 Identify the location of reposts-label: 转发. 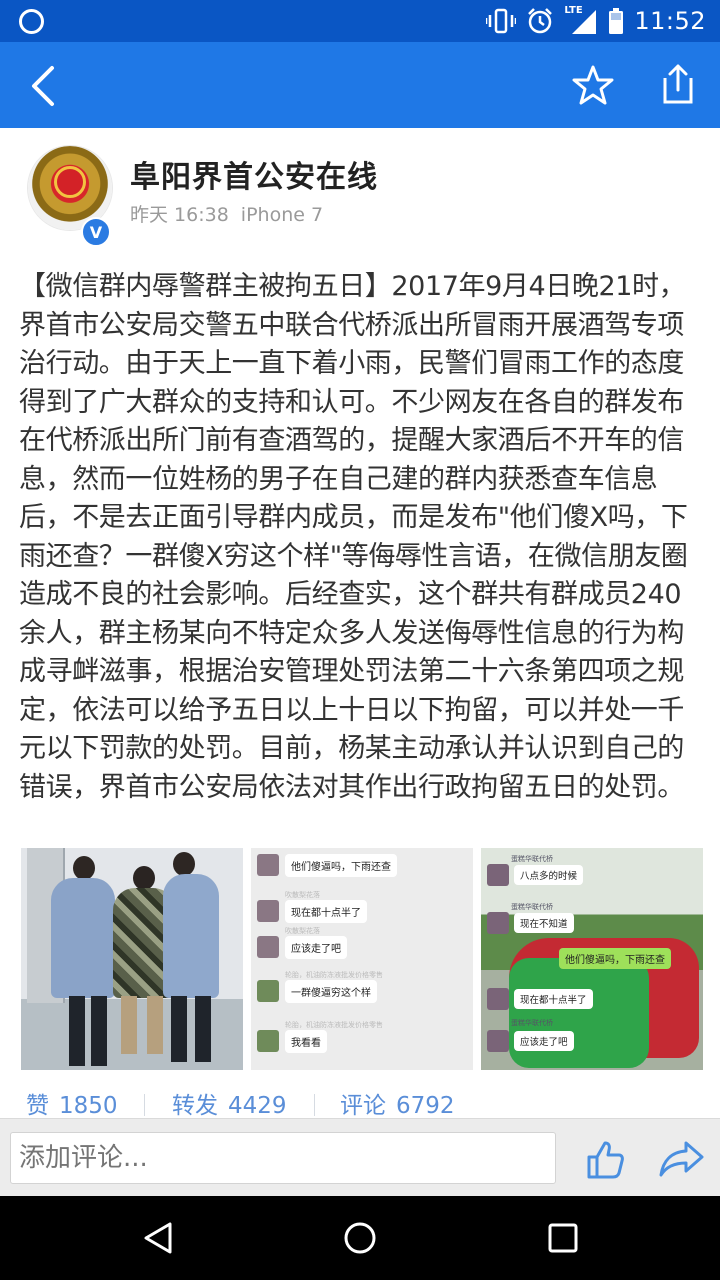
(195, 1106).